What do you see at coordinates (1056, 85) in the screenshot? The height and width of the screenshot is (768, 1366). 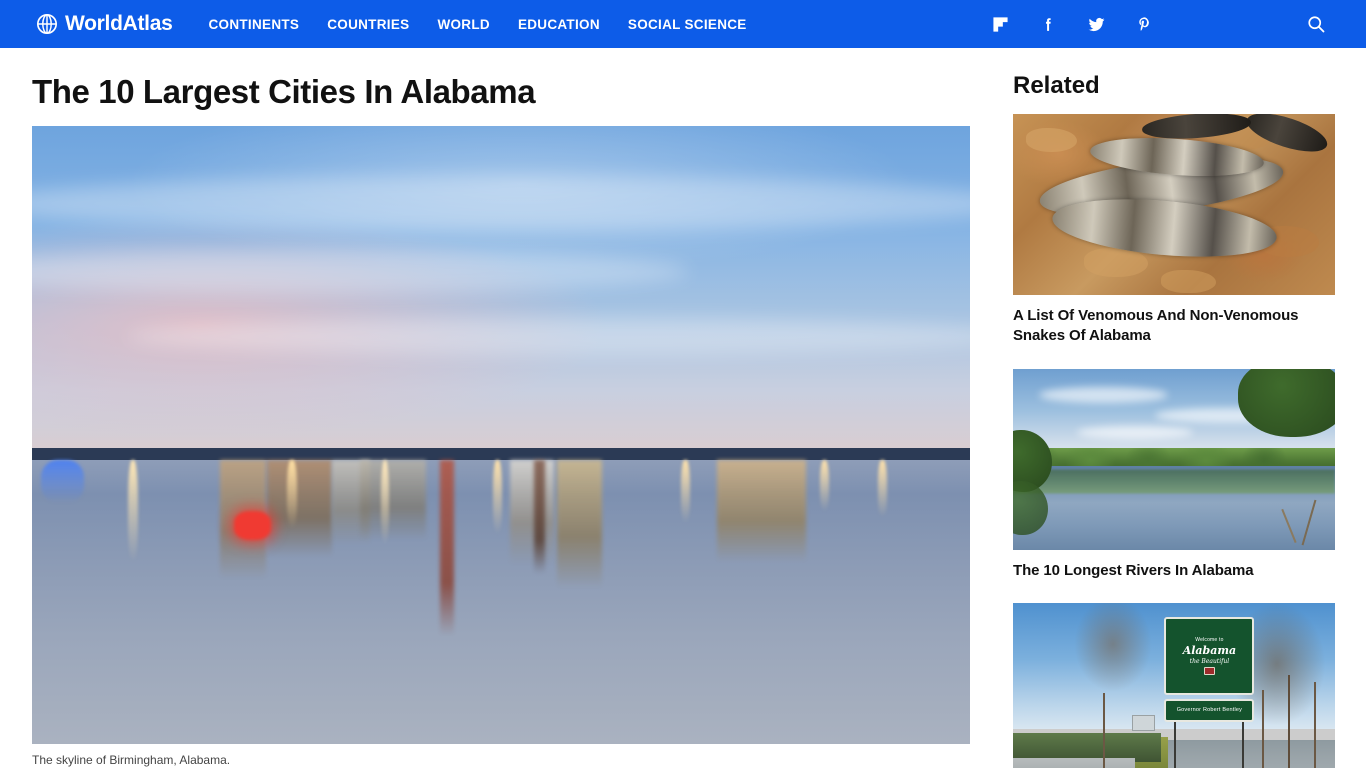 I see `sidebar-title: Related` at bounding box center [1056, 85].